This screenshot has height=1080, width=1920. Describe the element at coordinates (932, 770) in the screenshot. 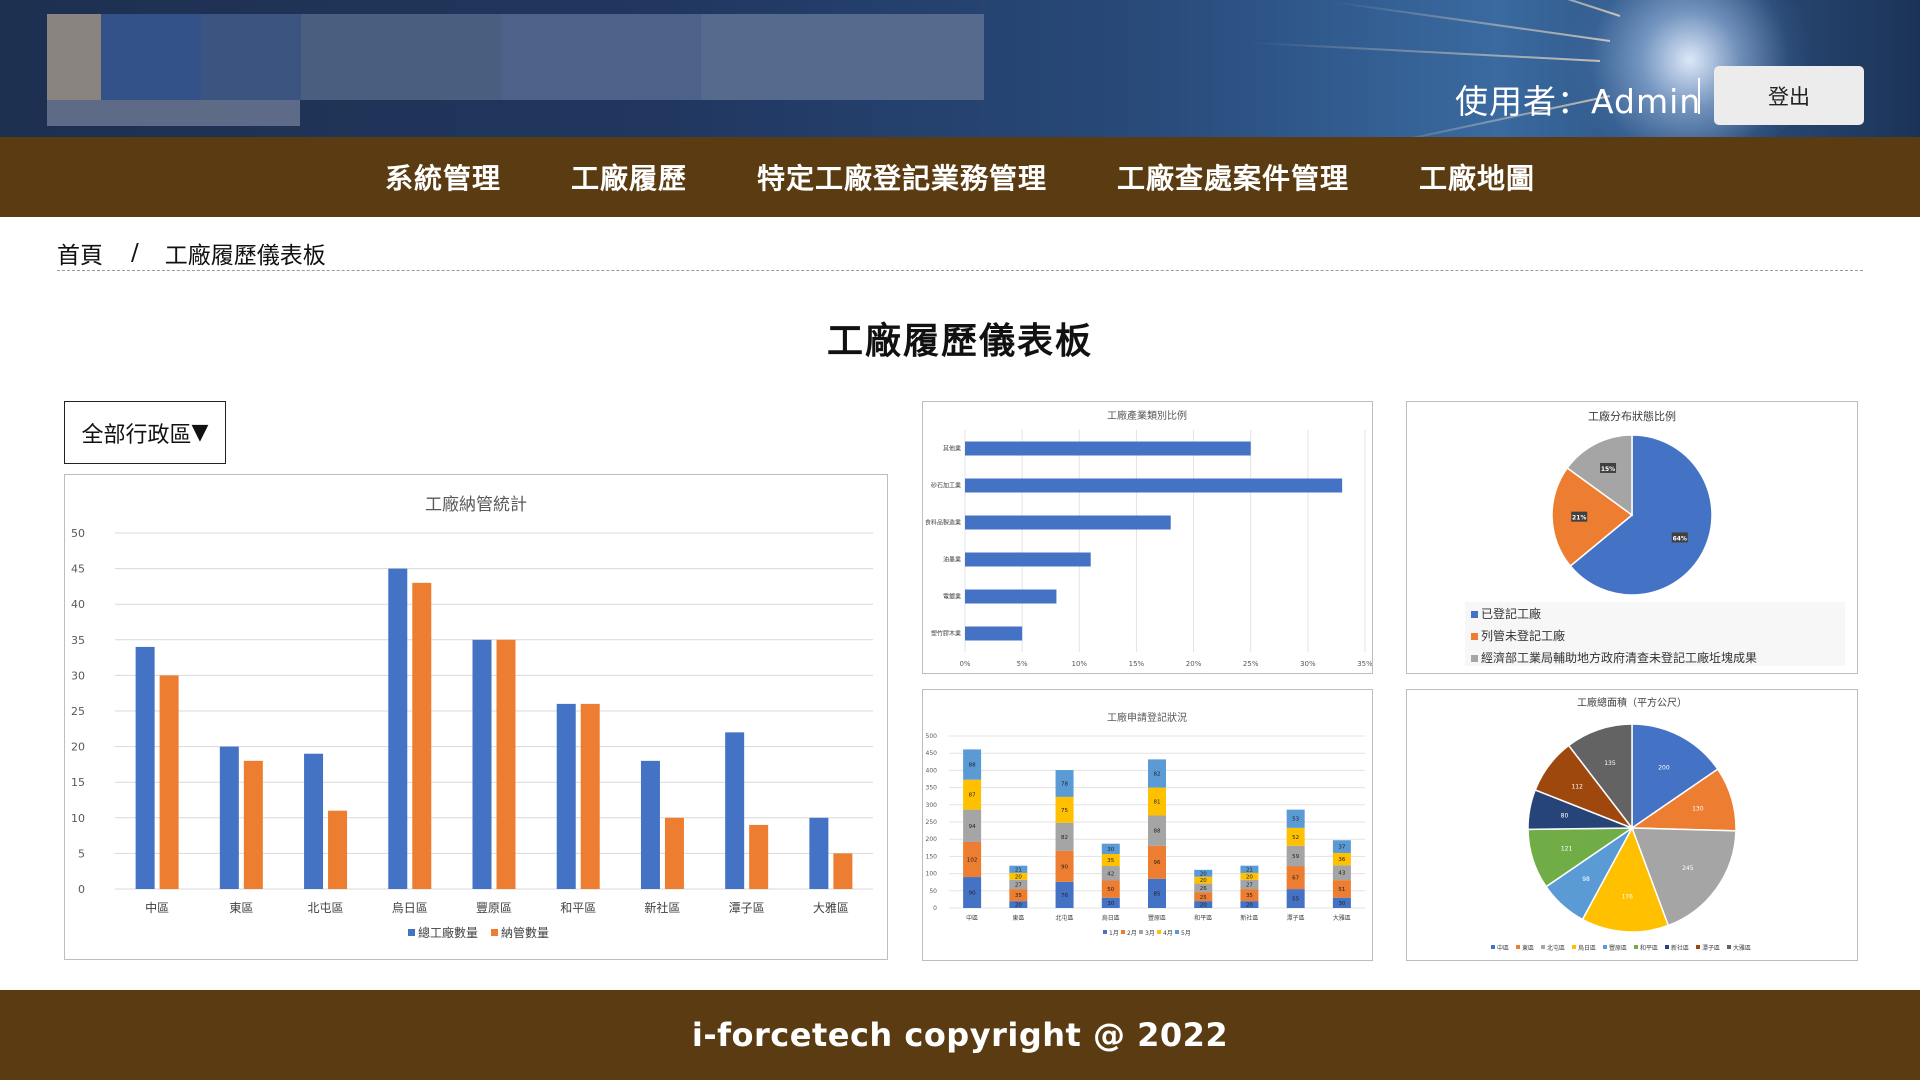

I see `y-tick-label: 400` at that location.